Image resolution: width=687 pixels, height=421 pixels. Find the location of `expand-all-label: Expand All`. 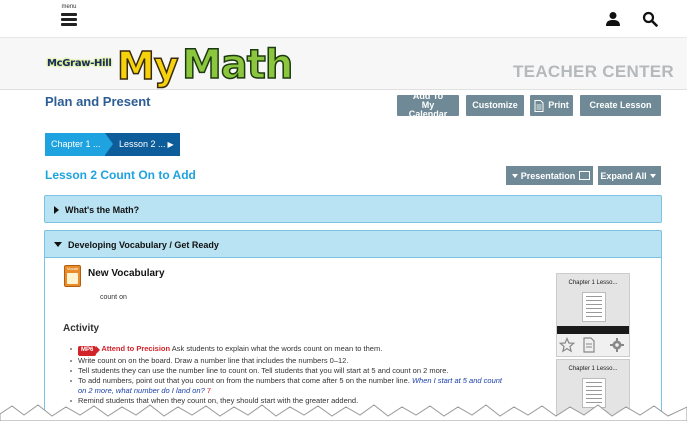

expand-all-label: Expand All is located at coordinates (623, 175).